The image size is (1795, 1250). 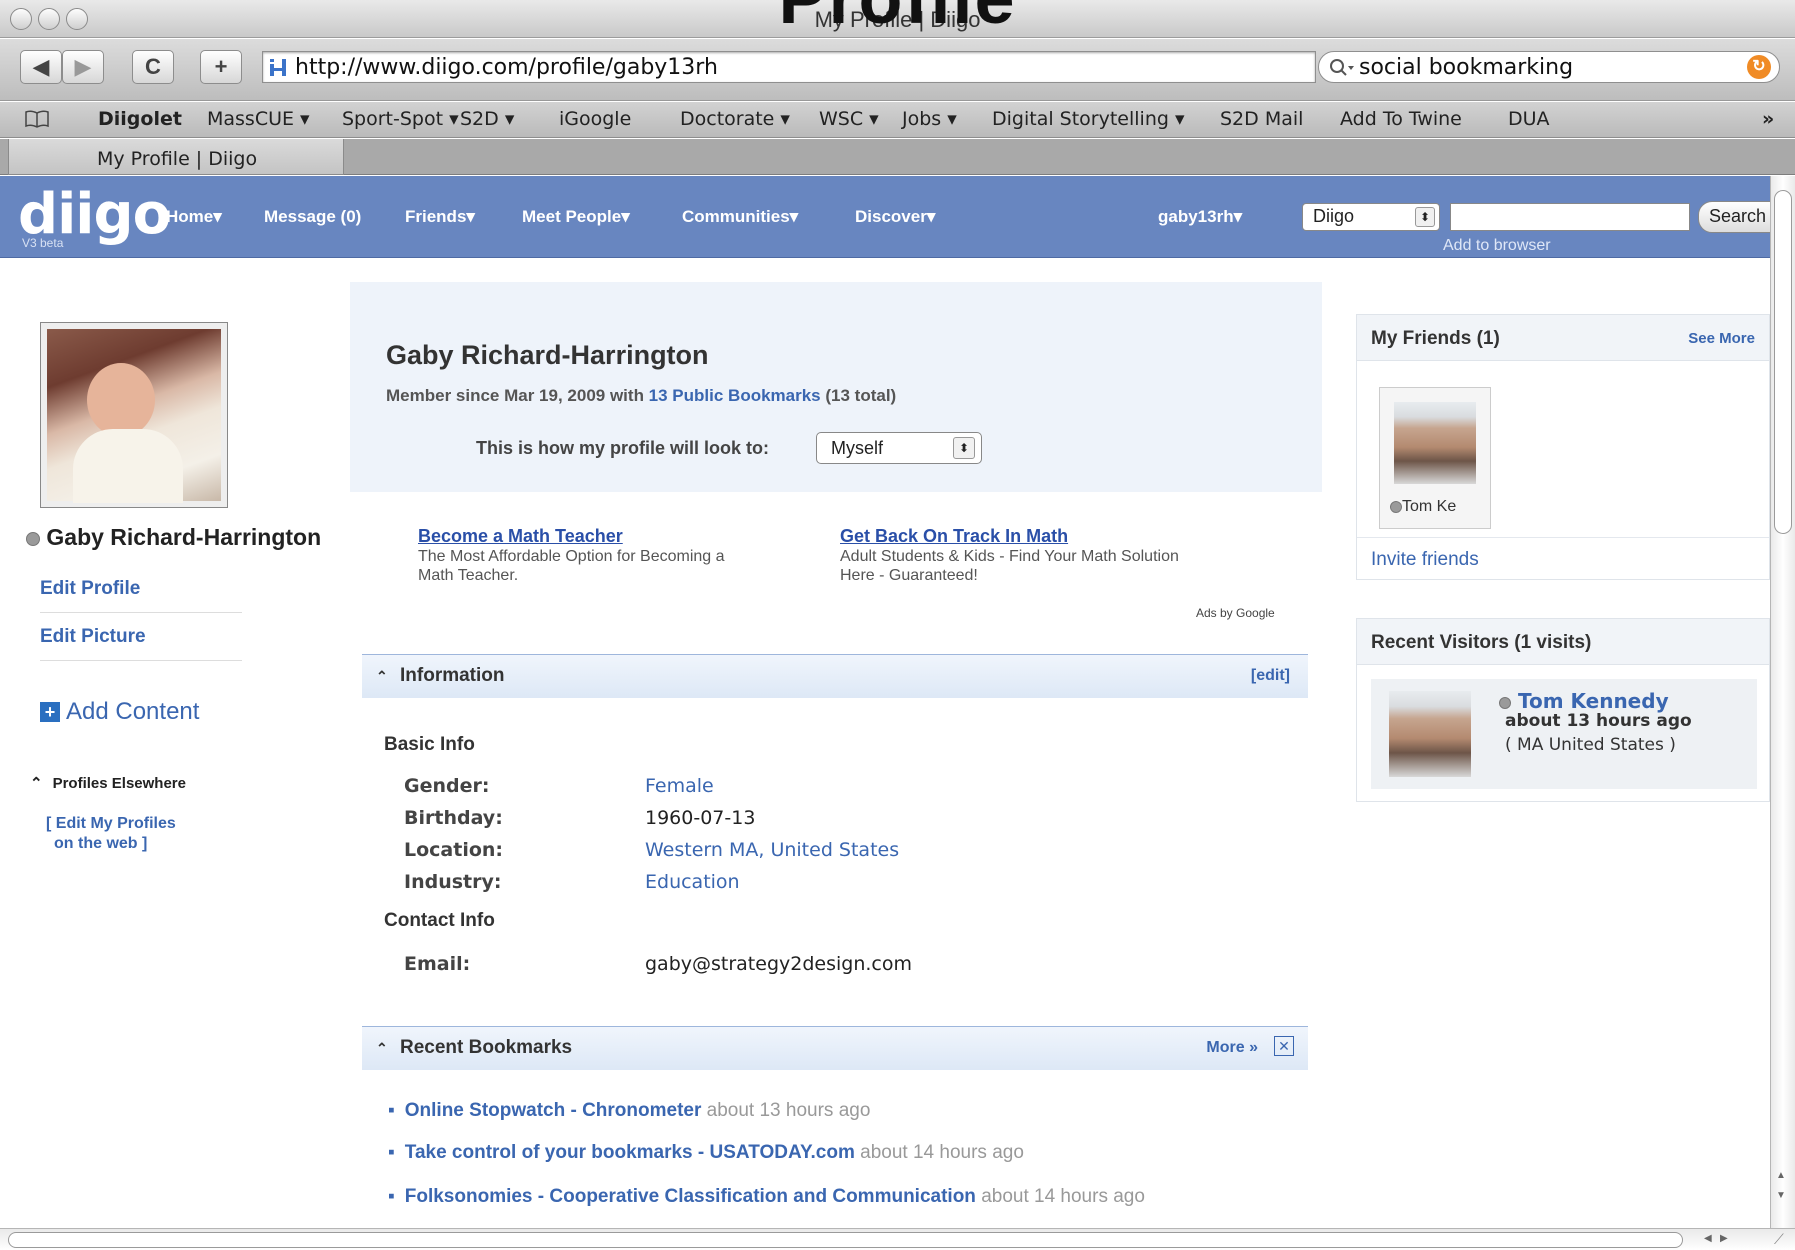 What do you see at coordinates (740, 217) in the screenshot?
I see `nav-communities: Communities▾` at bounding box center [740, 217].